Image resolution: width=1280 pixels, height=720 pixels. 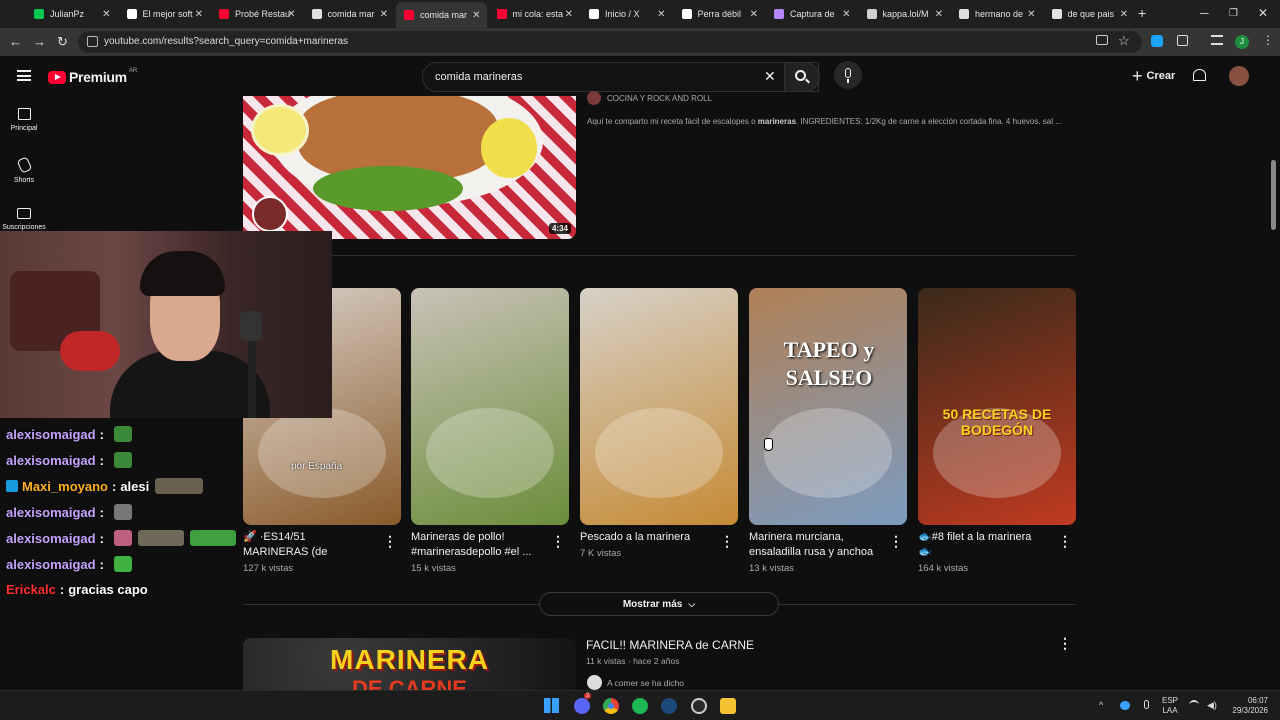 I want to click on tray-chevron-icon: ^, so click(x=1101, y=705).